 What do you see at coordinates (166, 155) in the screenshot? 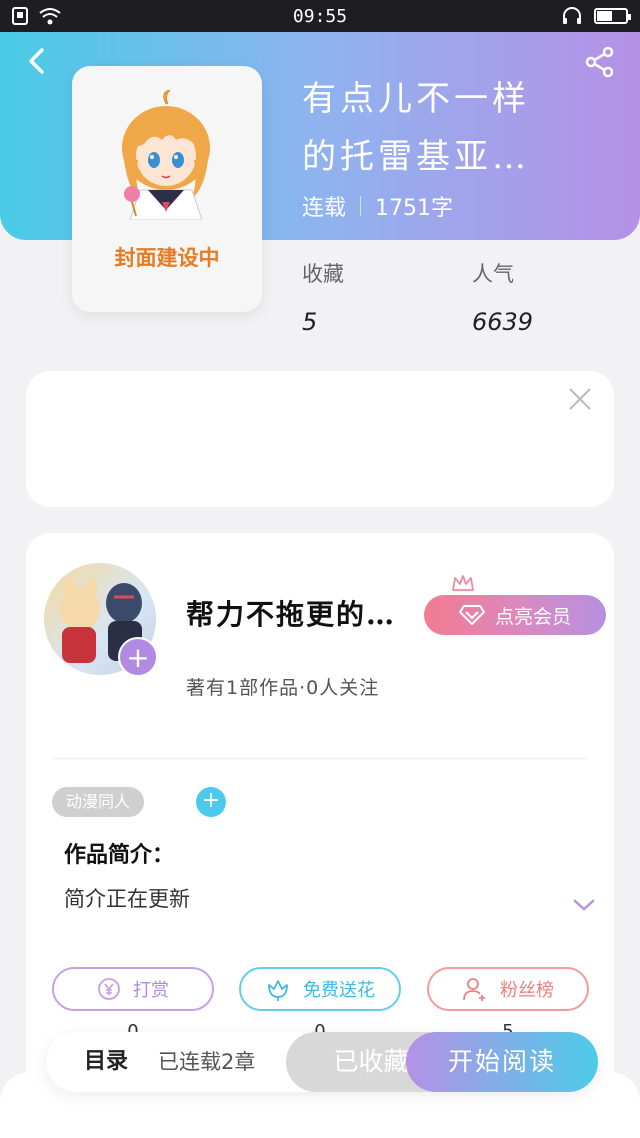
I see `cover-illustration` at bounding box center [166, 155].